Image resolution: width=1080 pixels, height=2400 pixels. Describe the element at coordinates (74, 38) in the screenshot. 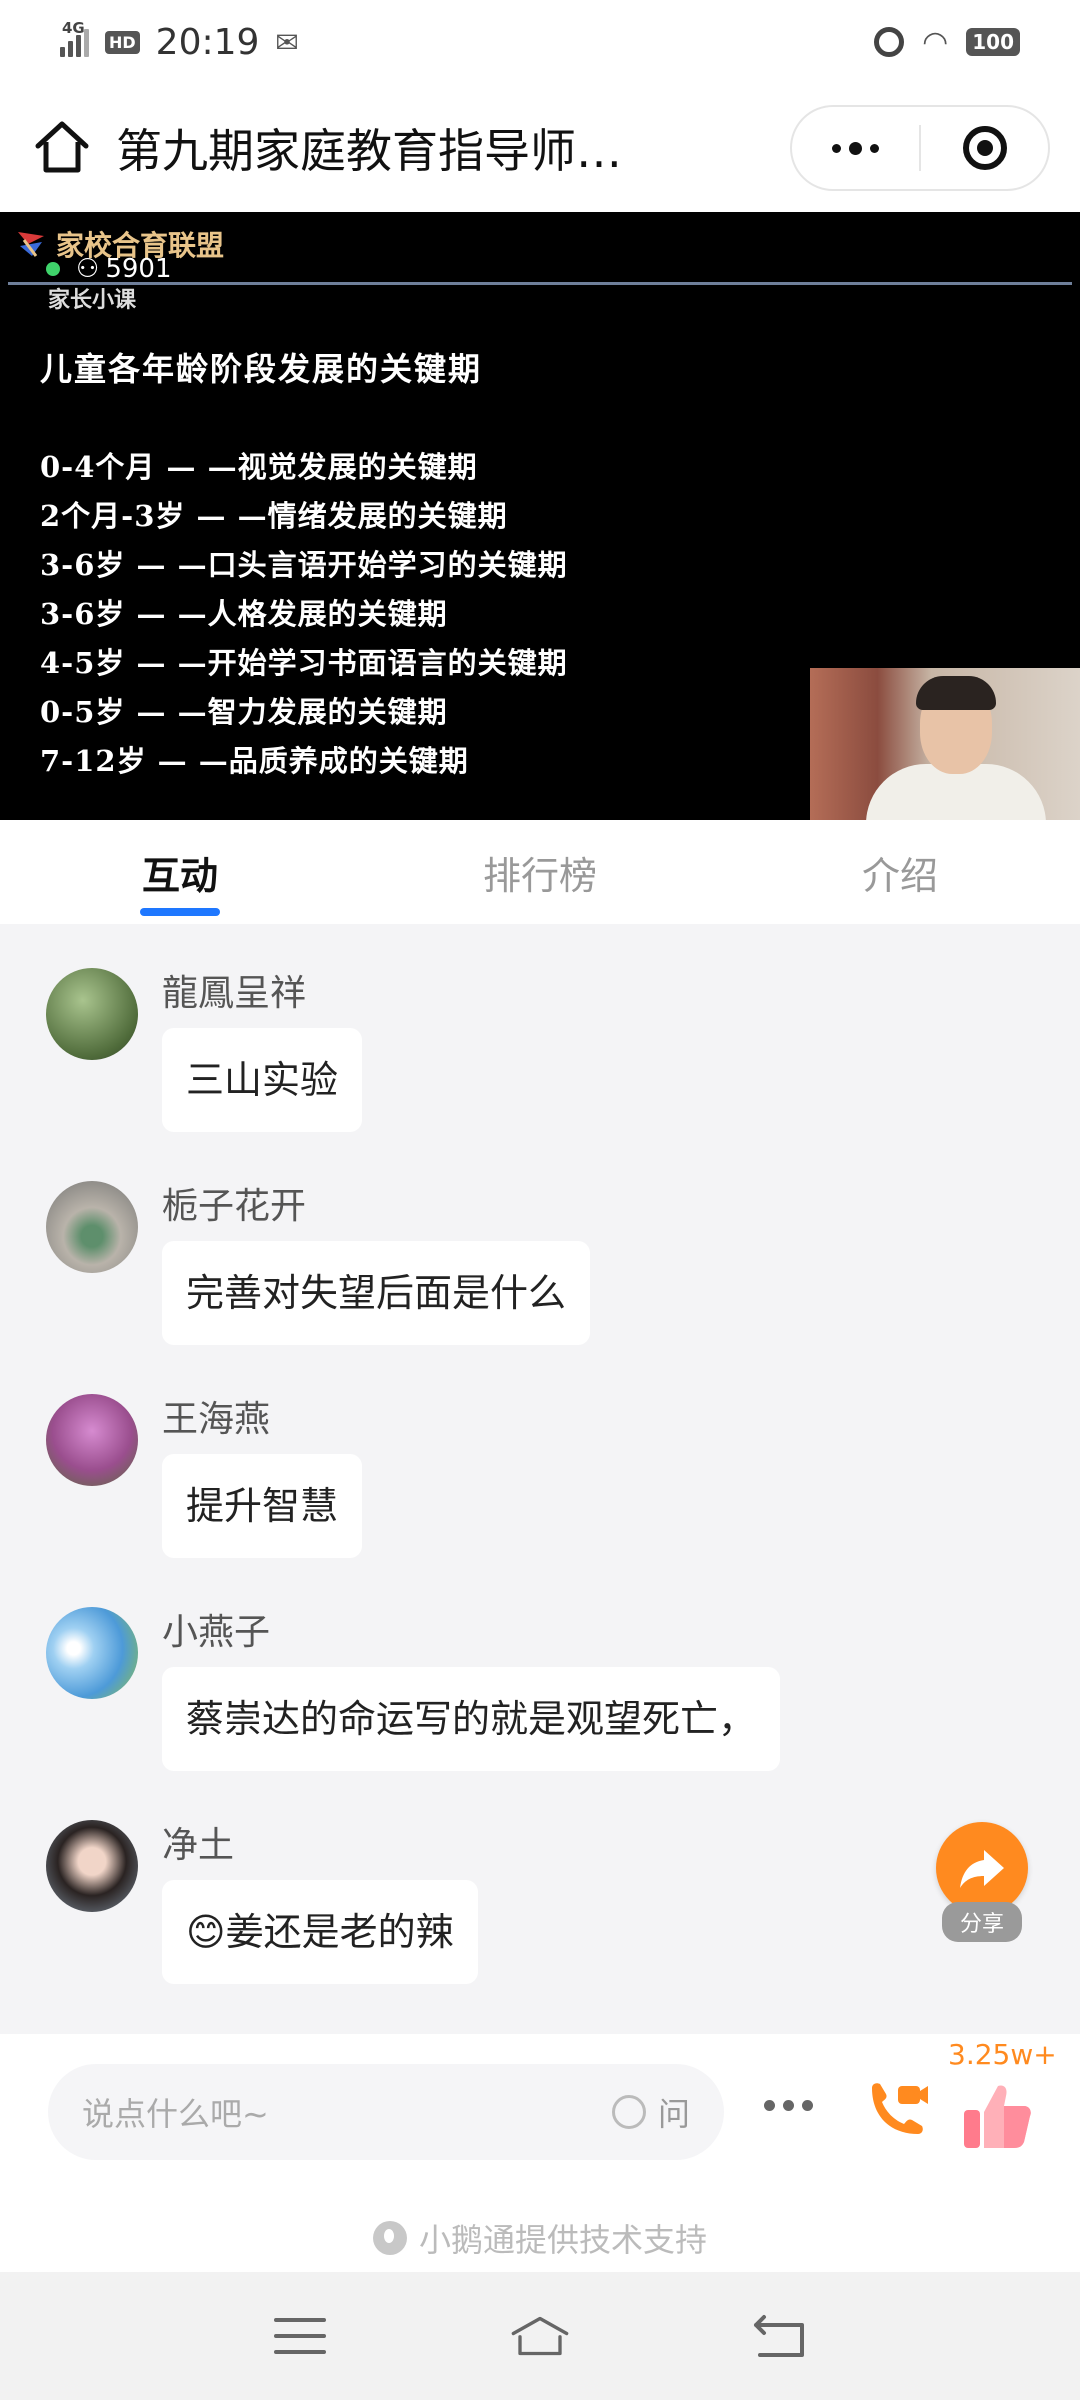

I see `signal-icon: 4G` at that location.